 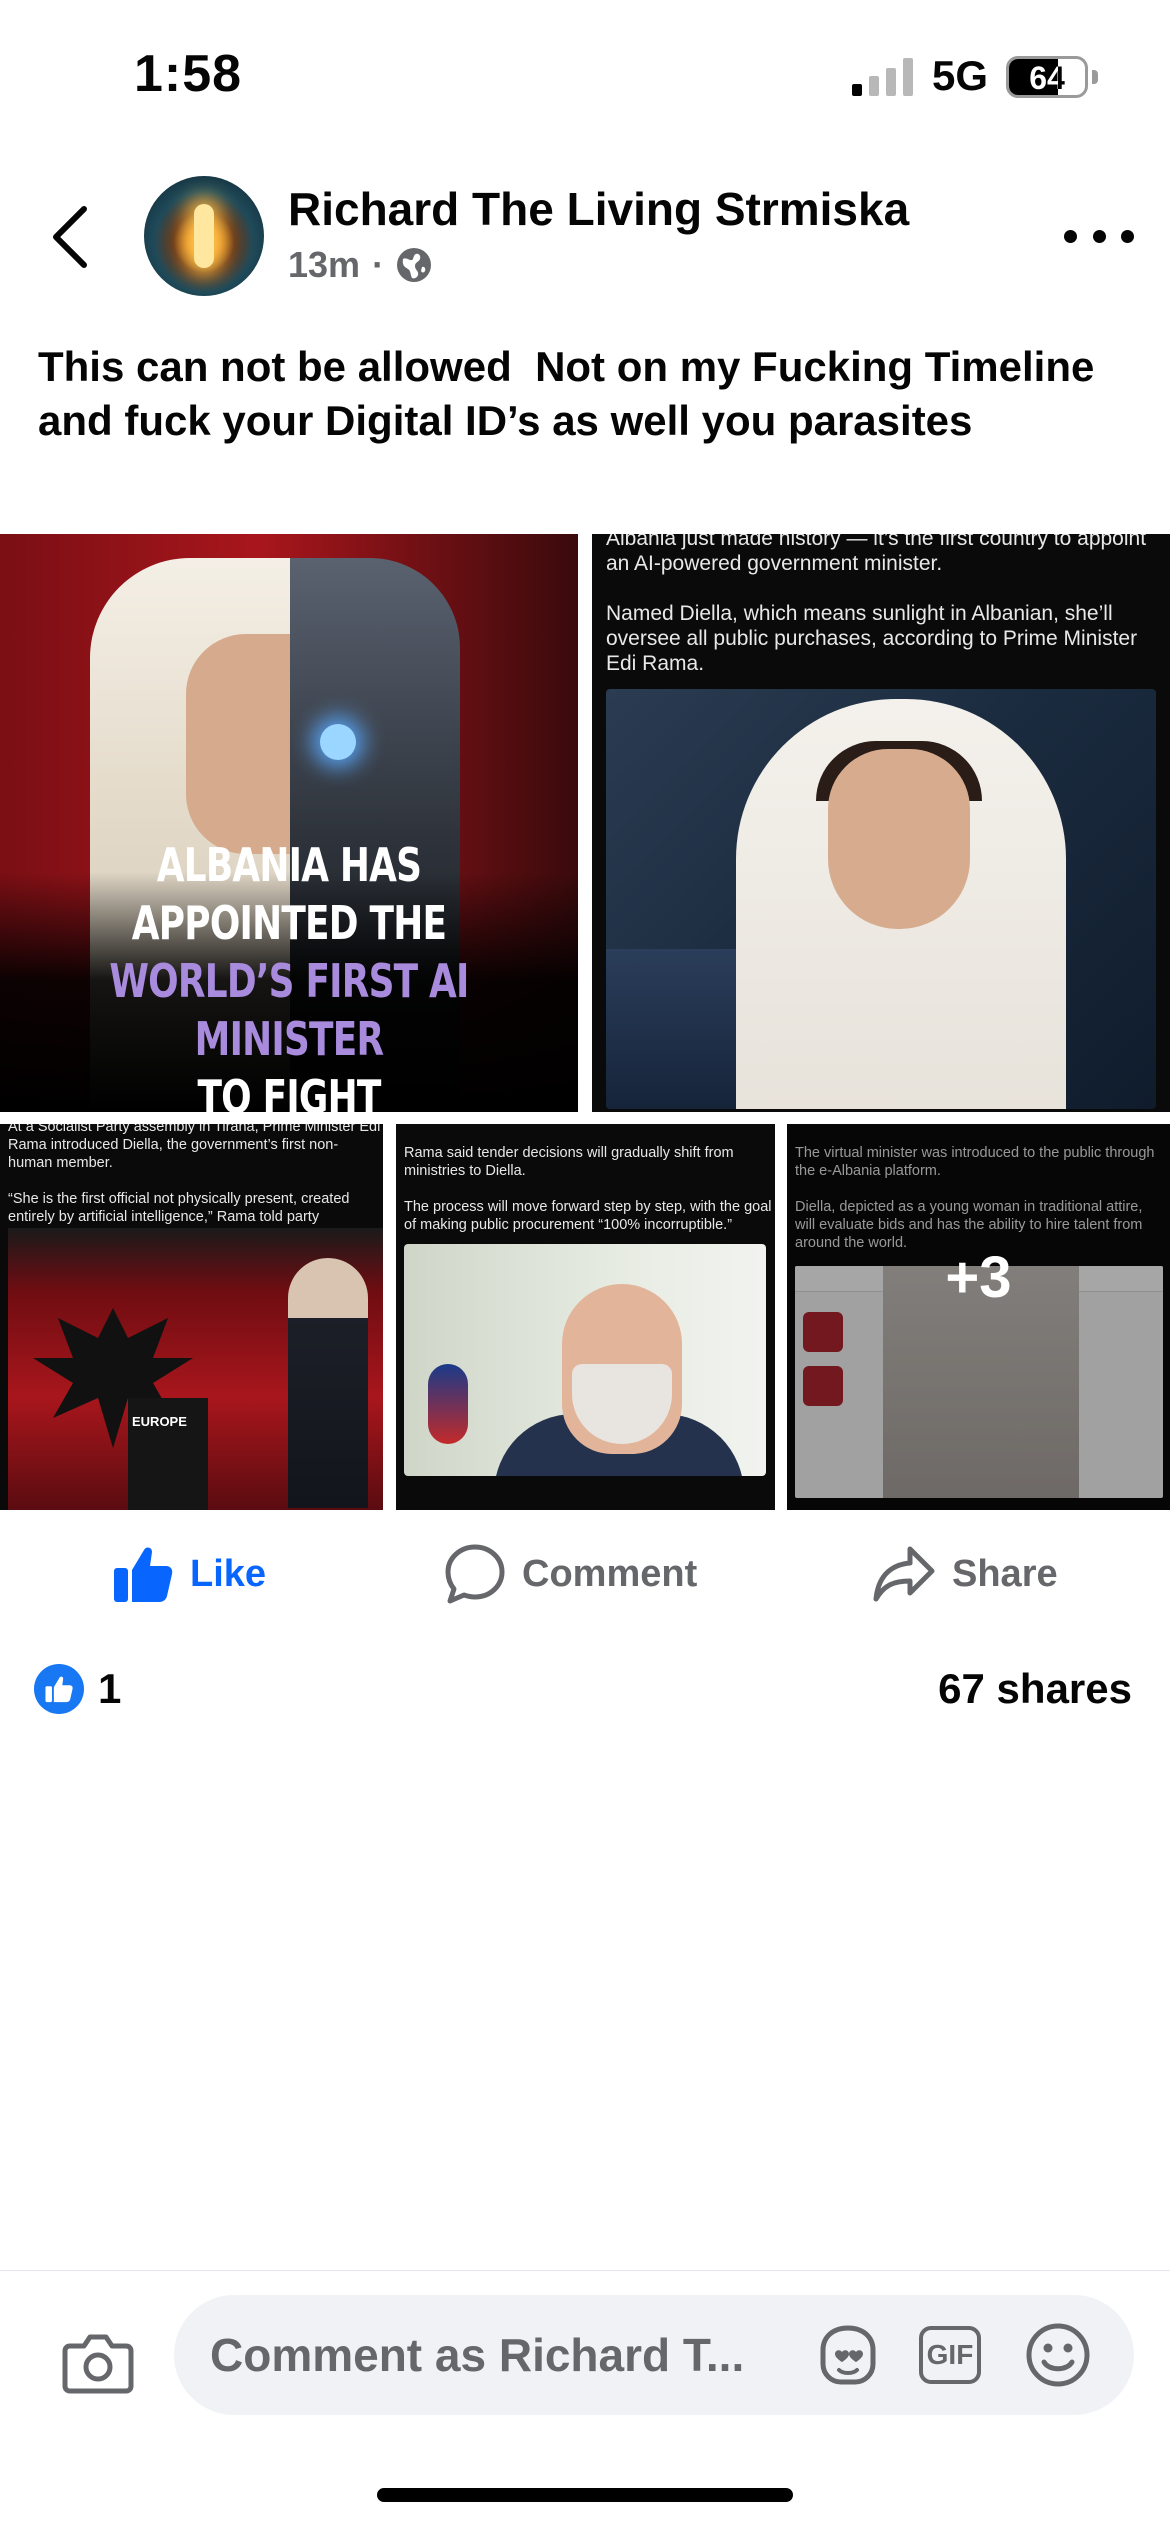 I want to click on more-photos-overlay: +3, so click(x=978, y=1317).